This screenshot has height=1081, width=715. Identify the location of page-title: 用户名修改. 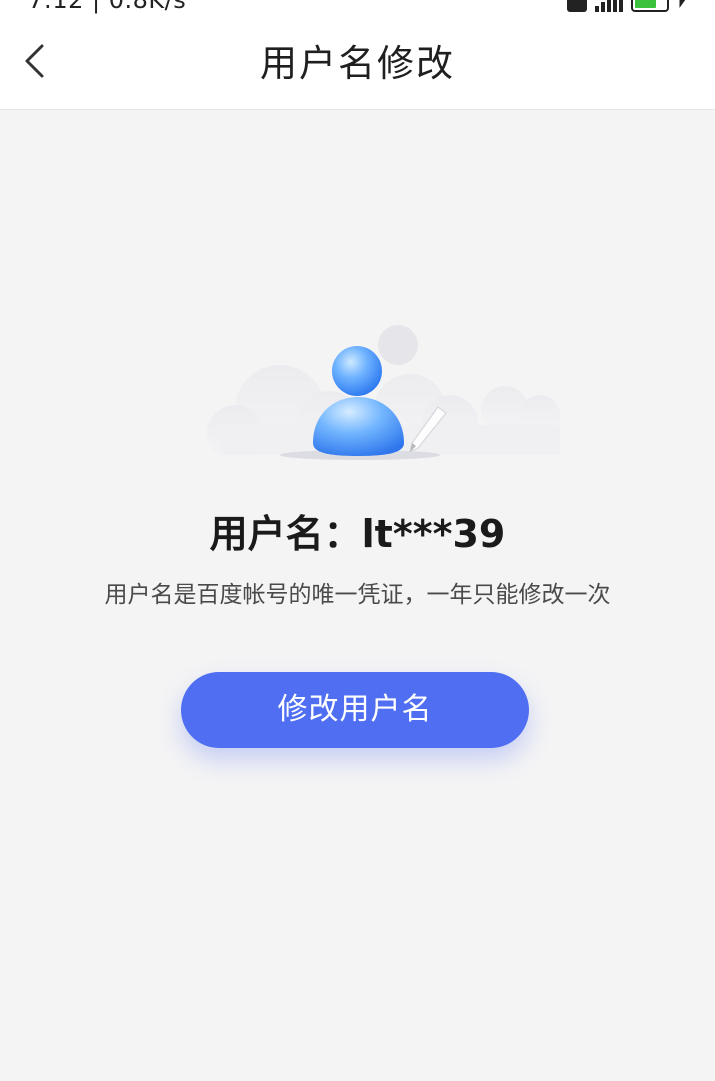
(357, 63).